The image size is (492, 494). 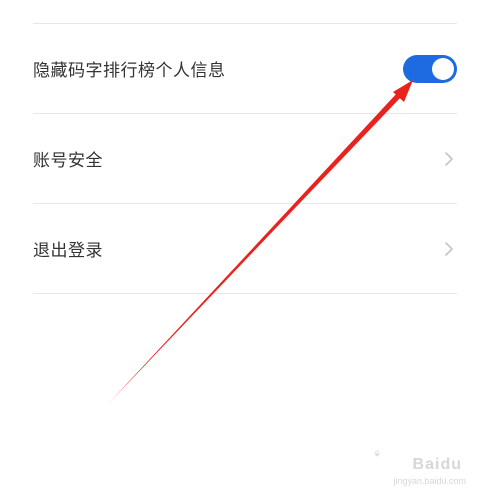 What do you see at coordinates (68, 251) in the screenshot?
I see `settings-row-label: 退出登录` at bounding box center [68, 251].